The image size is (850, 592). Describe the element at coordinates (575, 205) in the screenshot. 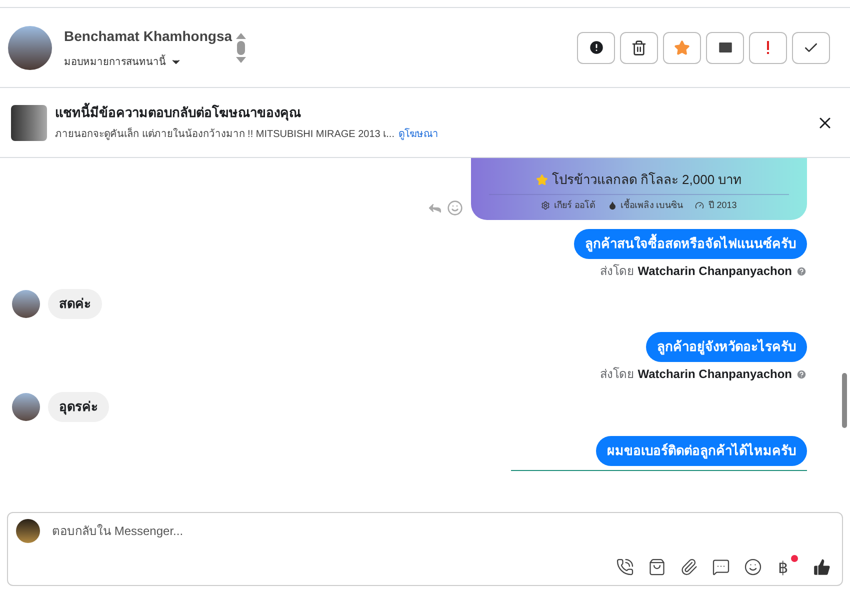

I see `spec-text: เกียร์ ออโต้` at that location.